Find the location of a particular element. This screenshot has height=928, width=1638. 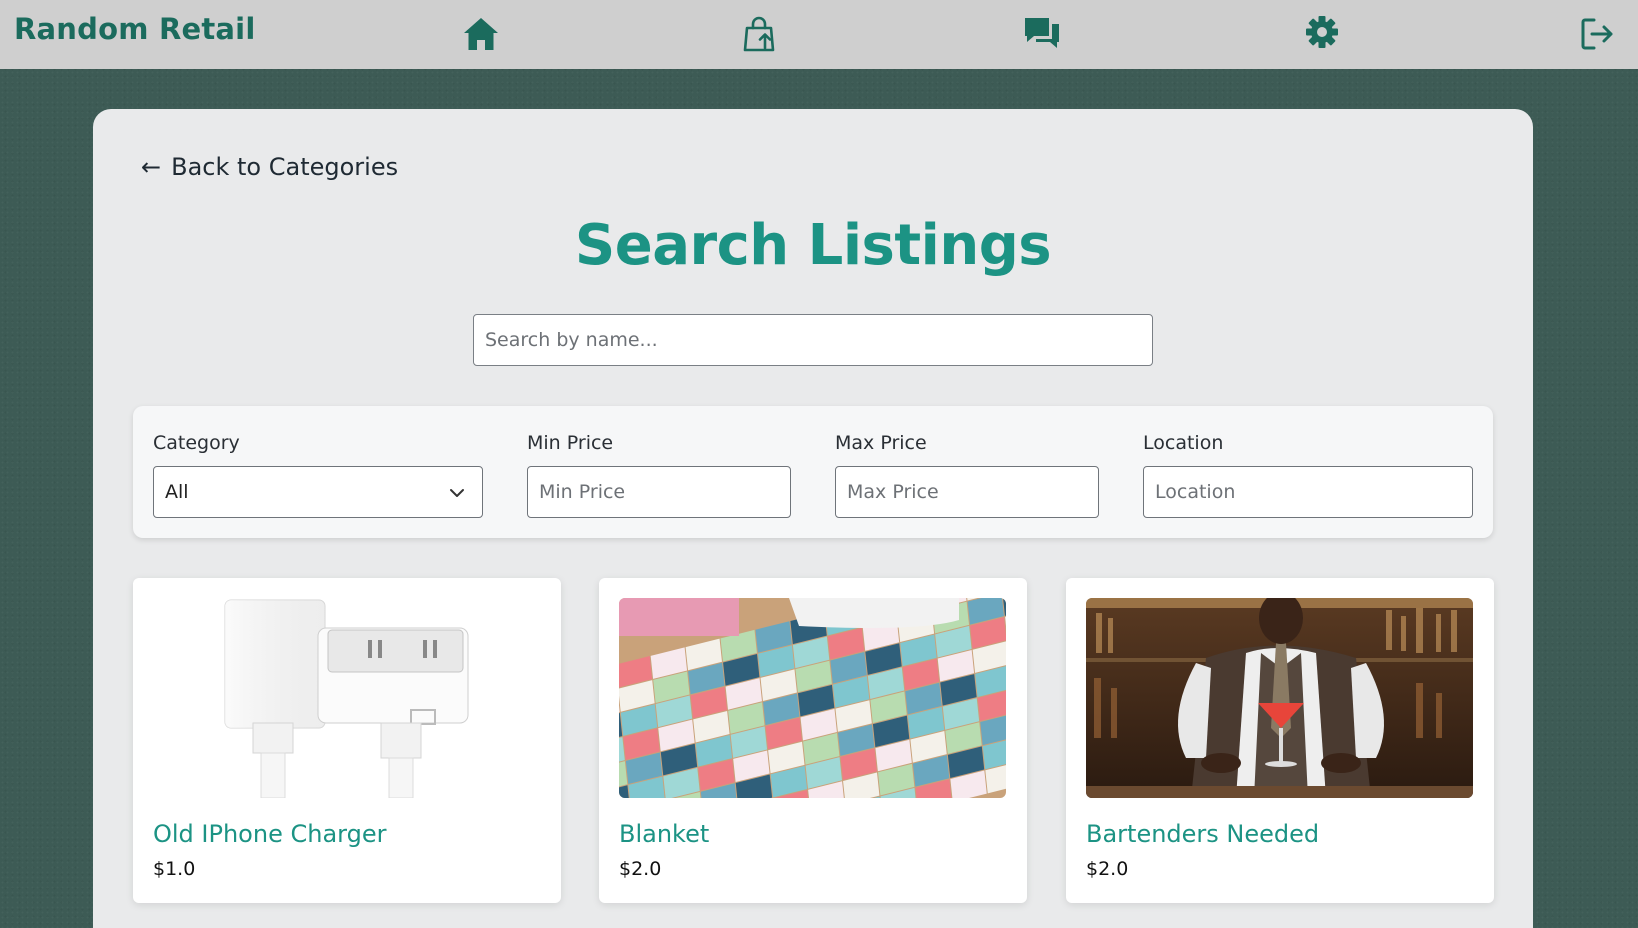

location-label: Location is located at coordinates (1183, 443).